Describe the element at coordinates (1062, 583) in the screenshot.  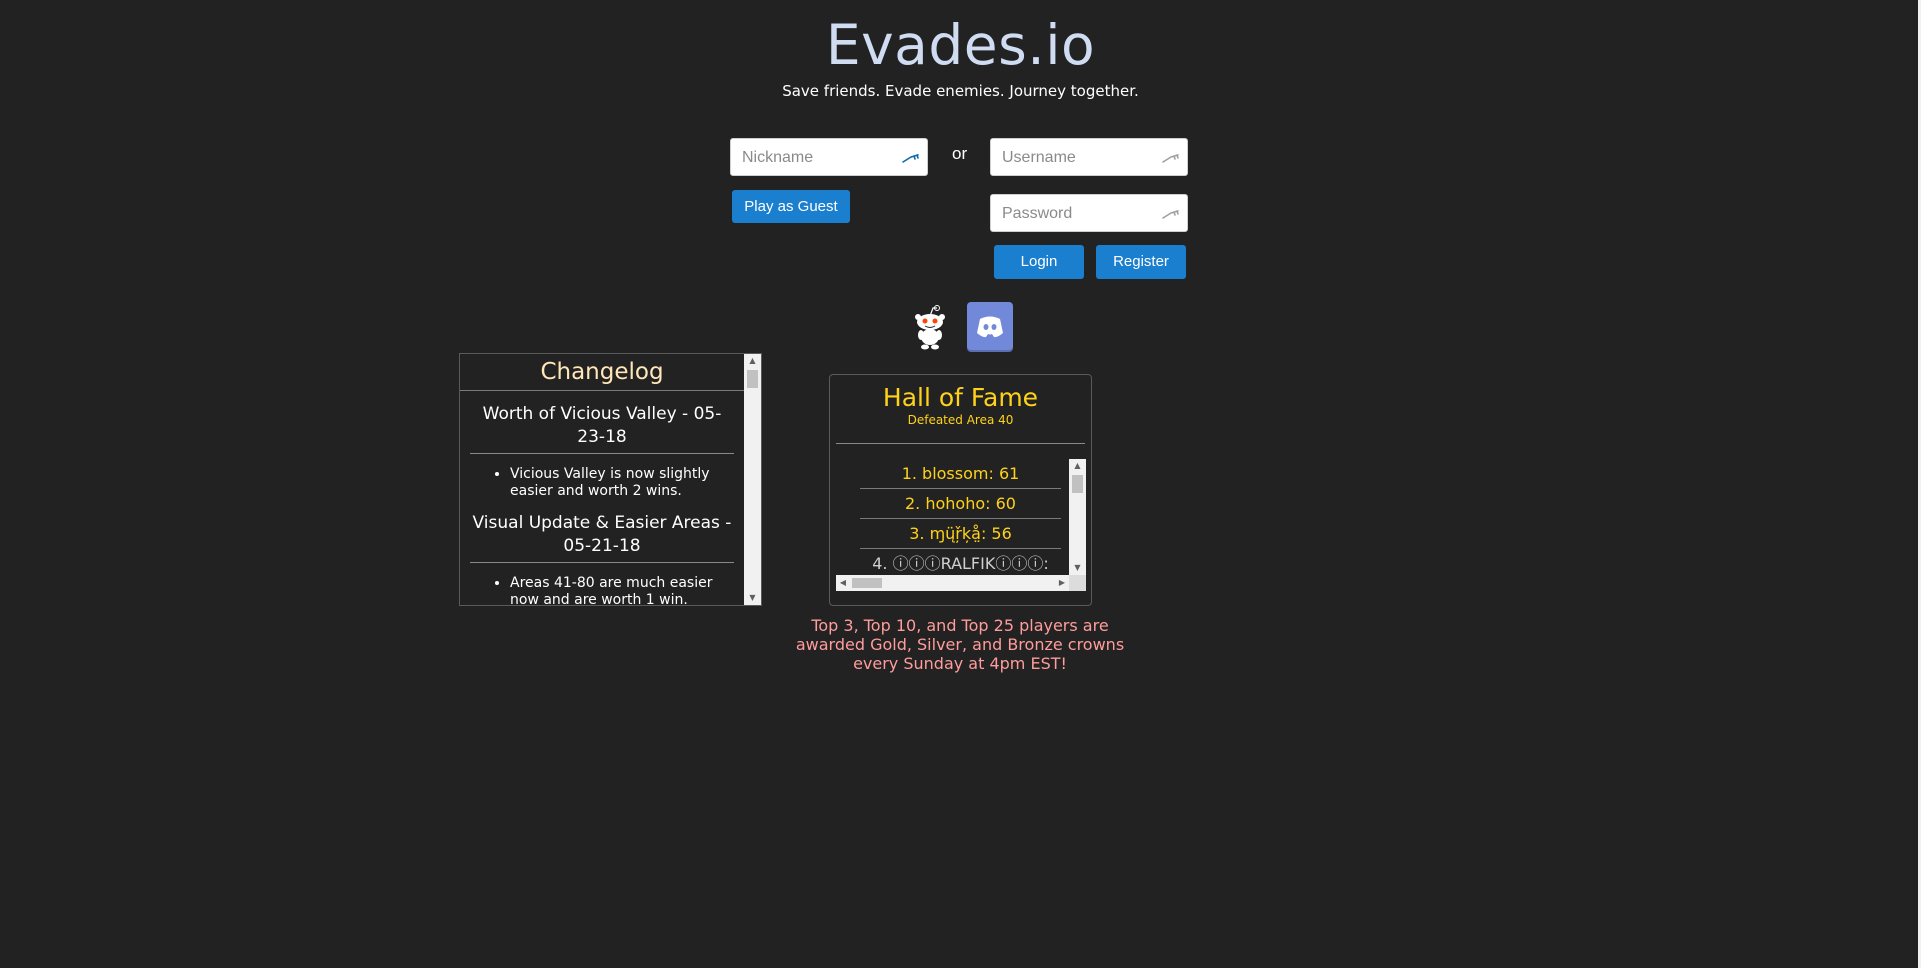
I see `scroll-right-arrow-icon: ▶` at that location.